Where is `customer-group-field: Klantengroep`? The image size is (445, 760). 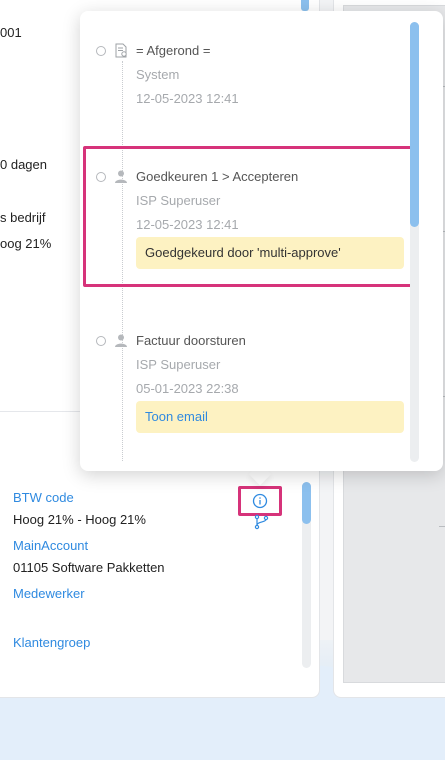 customer-group-field: Klantengroep is located at coordinates (51, 642).